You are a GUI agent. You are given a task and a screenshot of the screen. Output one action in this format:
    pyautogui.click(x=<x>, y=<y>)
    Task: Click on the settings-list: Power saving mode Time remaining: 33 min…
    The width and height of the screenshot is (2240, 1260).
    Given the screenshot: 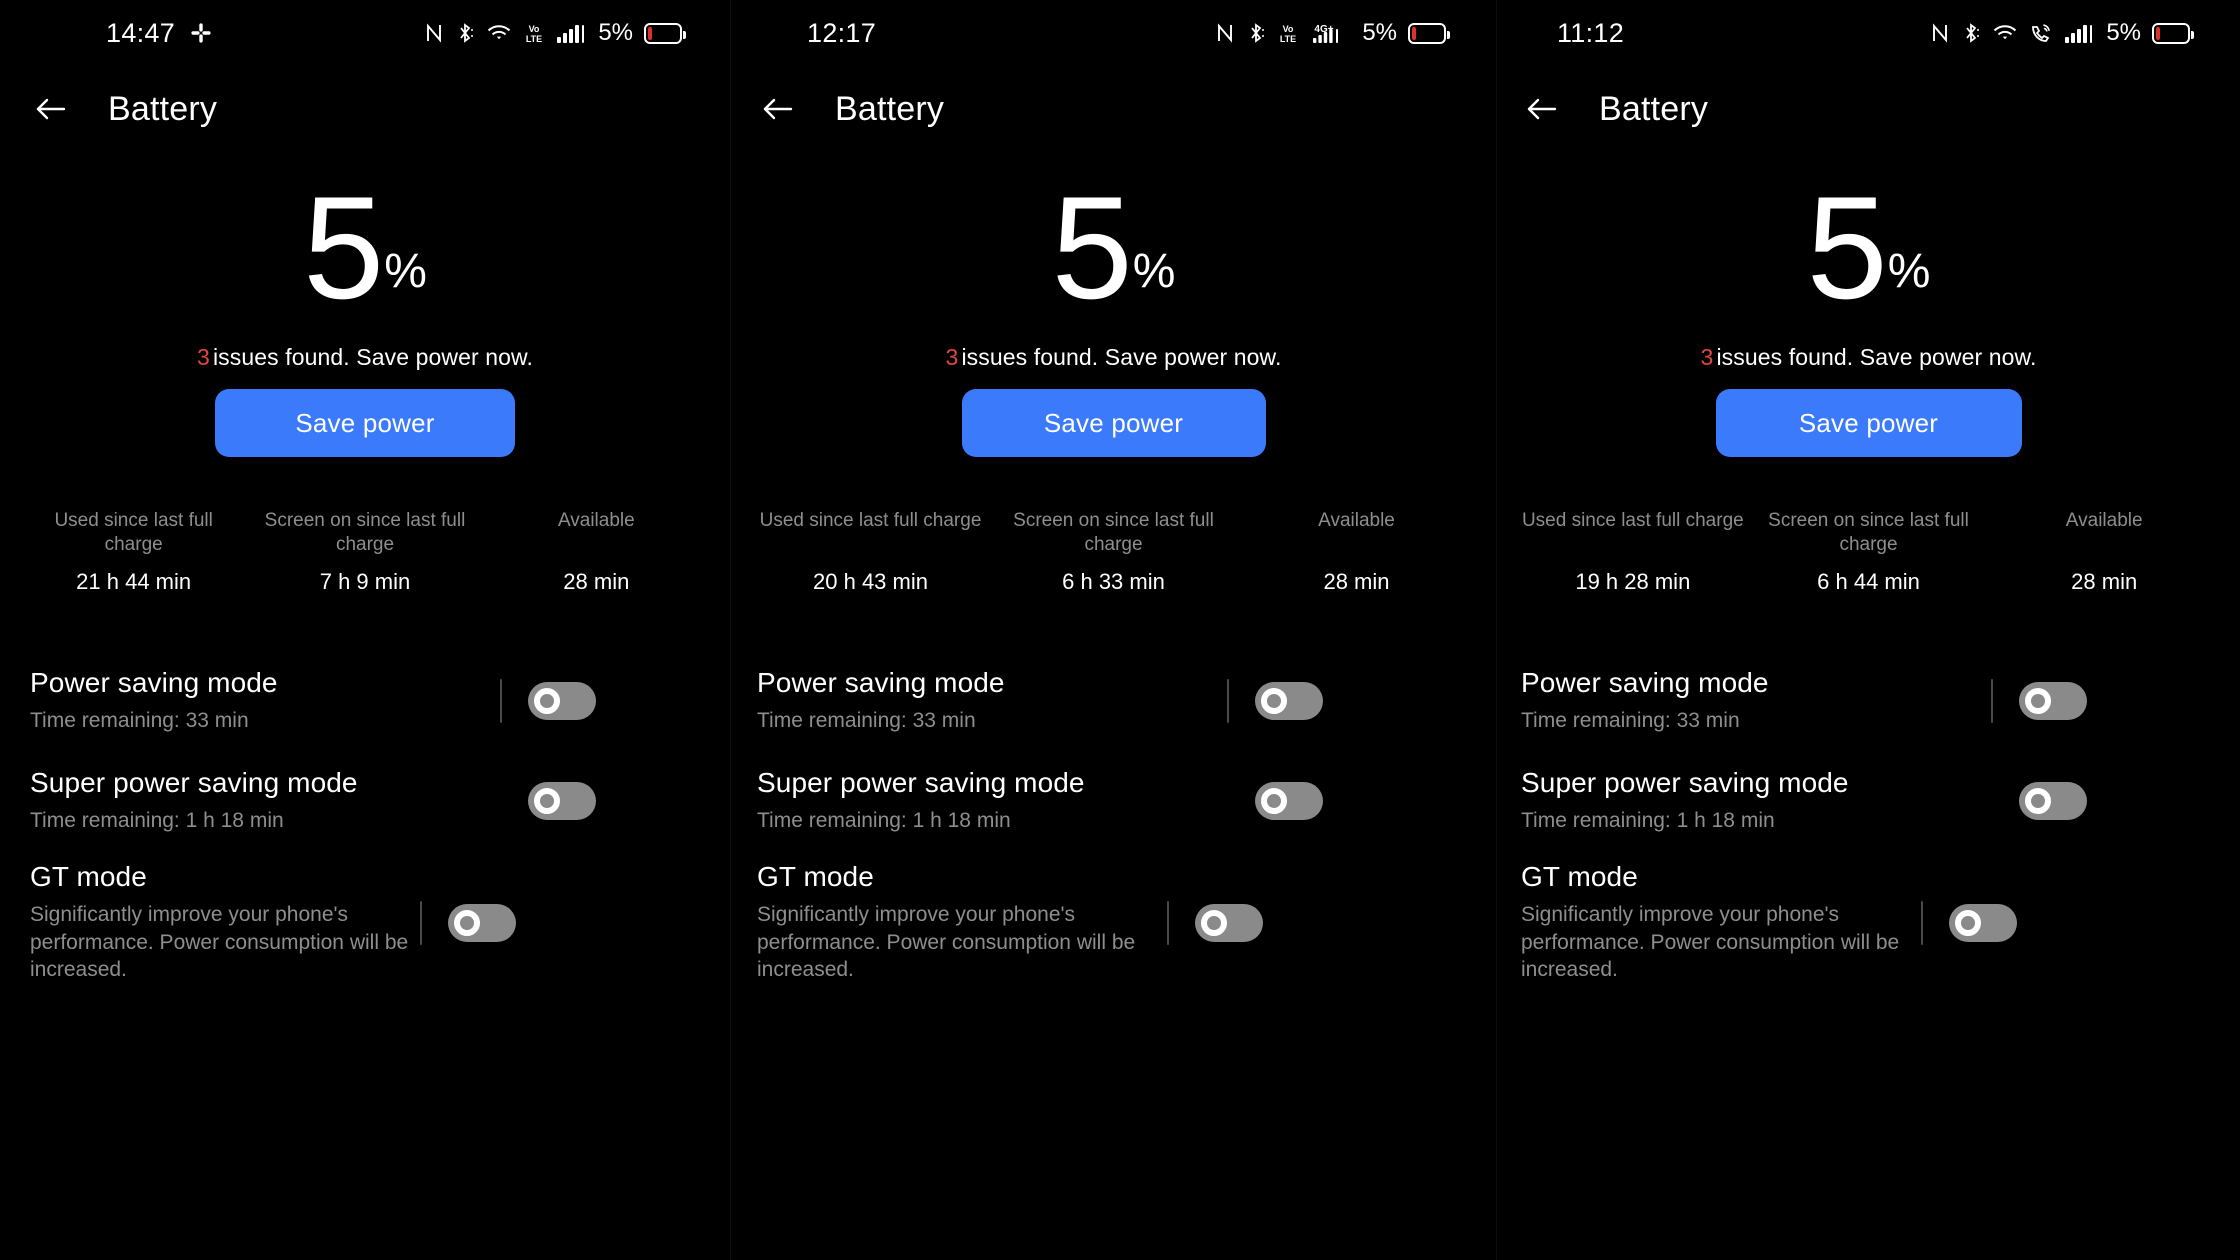 What is the action you would take?
    pyautogui.click(x=365, y=819)
    